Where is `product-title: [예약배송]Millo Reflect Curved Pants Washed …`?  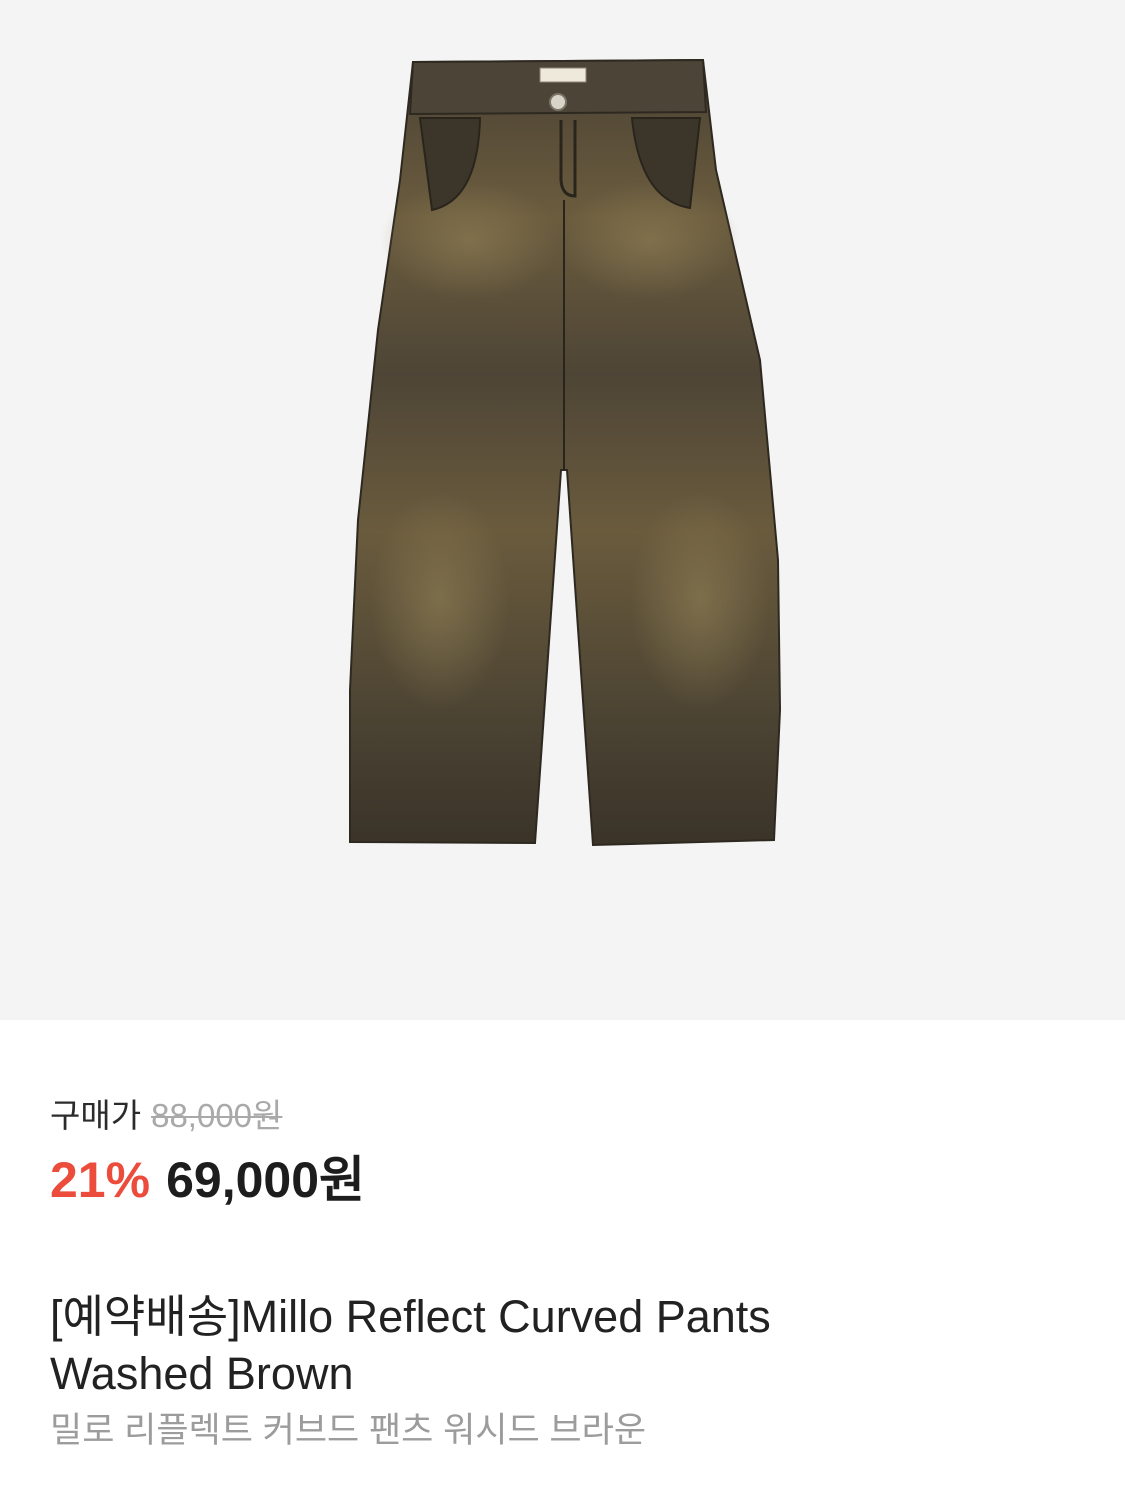 product-title: [예약배송]Millo Reflect Curved Pants Washed … is located at coordinates (562, 1345).